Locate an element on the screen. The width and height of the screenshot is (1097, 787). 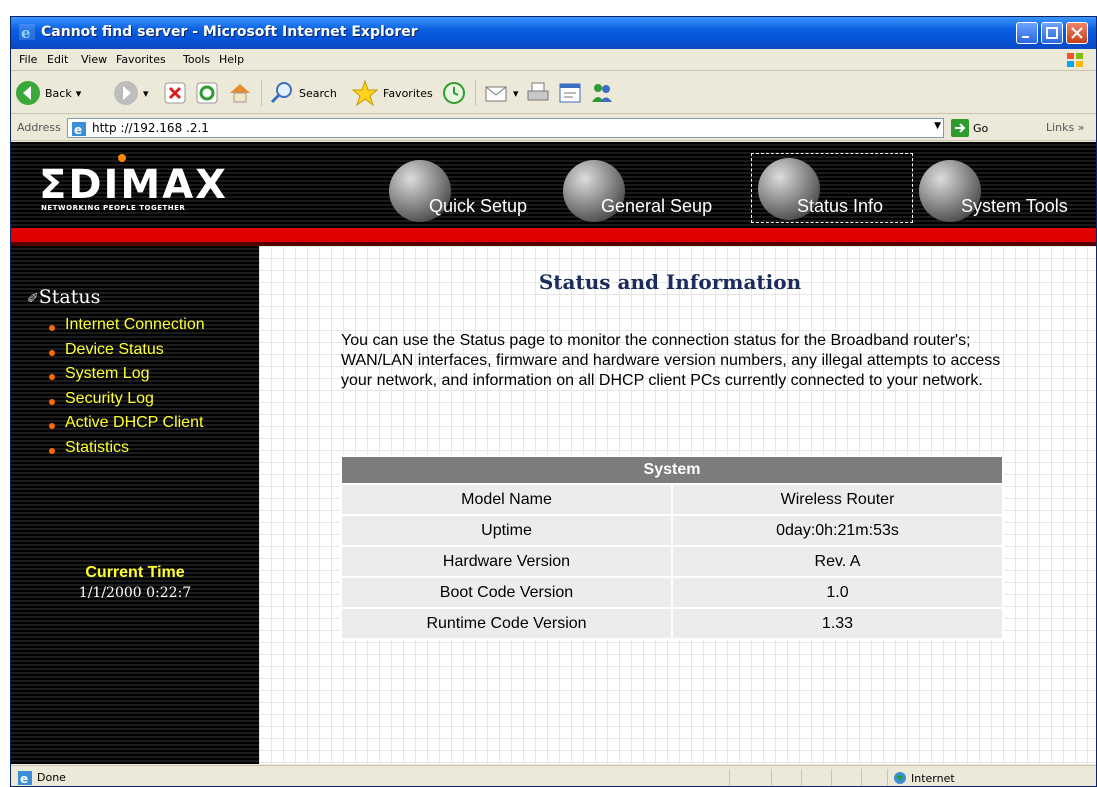
refresh-button is located at coordinates (207, 93).